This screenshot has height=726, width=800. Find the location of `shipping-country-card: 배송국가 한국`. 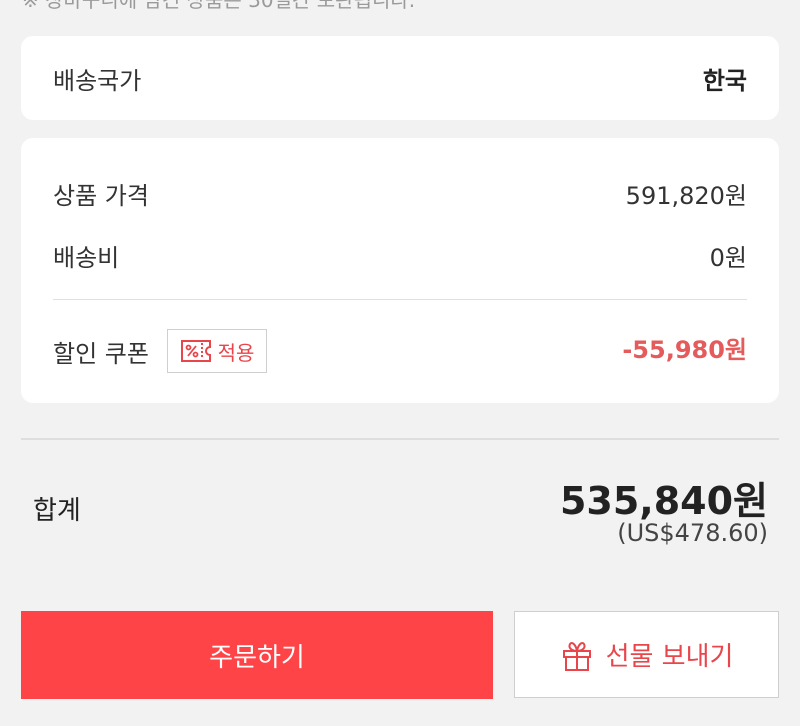

shipping-country-card: 배송국가 한국 is located at coordinates (400, 78).